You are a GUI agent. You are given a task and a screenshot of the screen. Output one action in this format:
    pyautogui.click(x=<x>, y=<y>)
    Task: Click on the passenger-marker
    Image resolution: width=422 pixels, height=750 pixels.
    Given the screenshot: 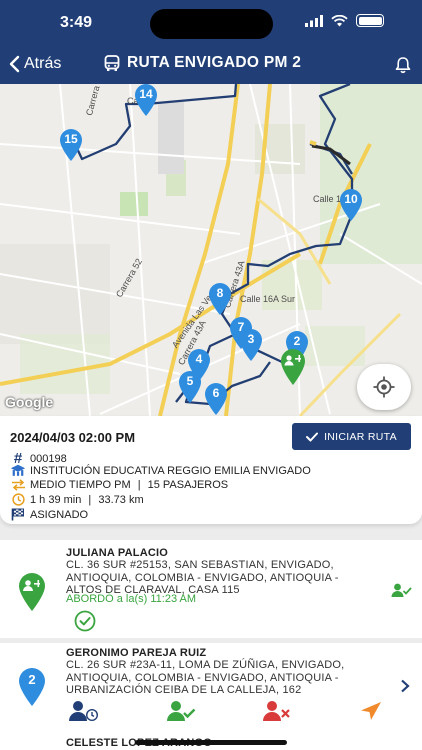 What is the action you would take?
    pyautogui.click(x=32, y=592)
    